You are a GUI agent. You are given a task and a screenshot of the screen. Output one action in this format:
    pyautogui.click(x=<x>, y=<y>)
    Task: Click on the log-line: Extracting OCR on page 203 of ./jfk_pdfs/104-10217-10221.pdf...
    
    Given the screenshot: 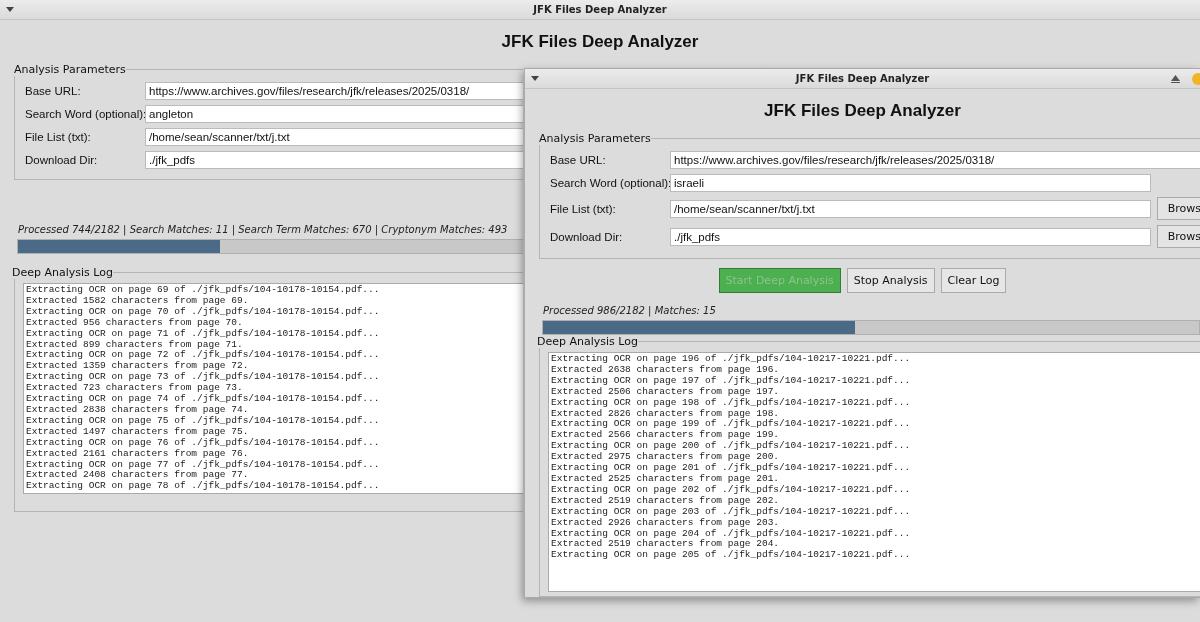 What is the action you would take?
    pyautogui.click(x=731, y=512)
    